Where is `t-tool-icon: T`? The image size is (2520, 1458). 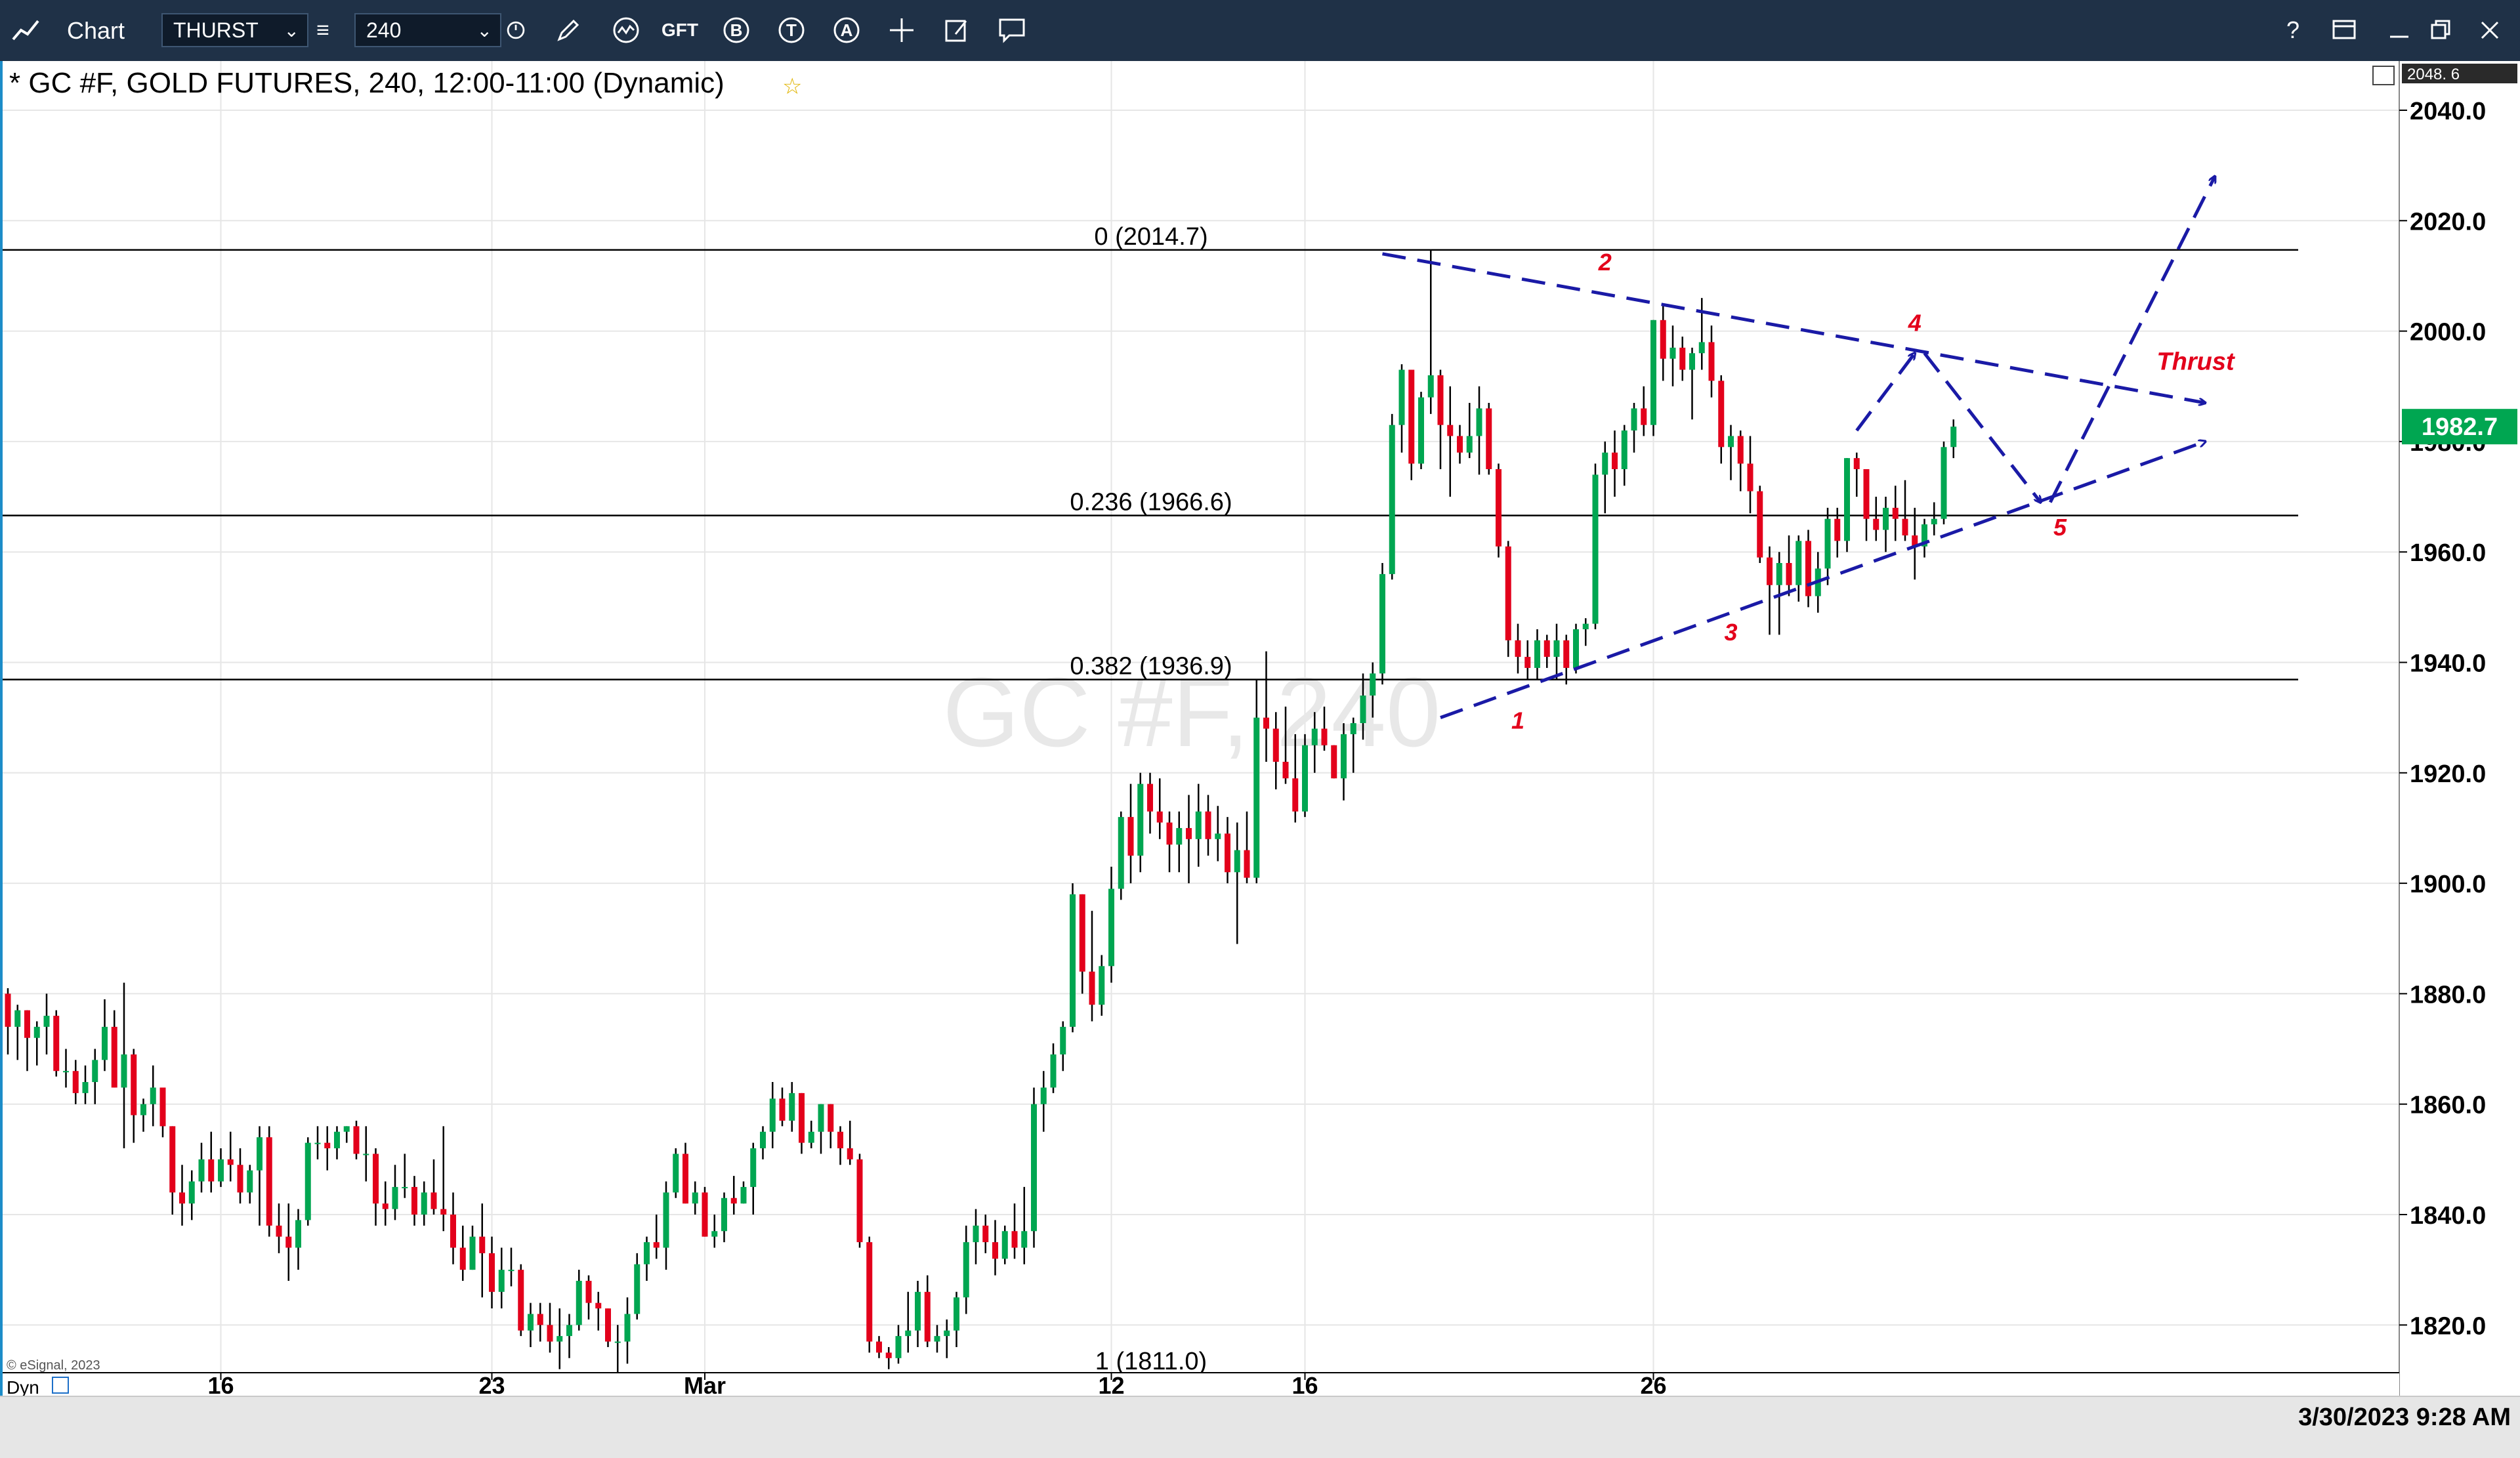
t-tool-icon: T is located at coordinates (791, 30).